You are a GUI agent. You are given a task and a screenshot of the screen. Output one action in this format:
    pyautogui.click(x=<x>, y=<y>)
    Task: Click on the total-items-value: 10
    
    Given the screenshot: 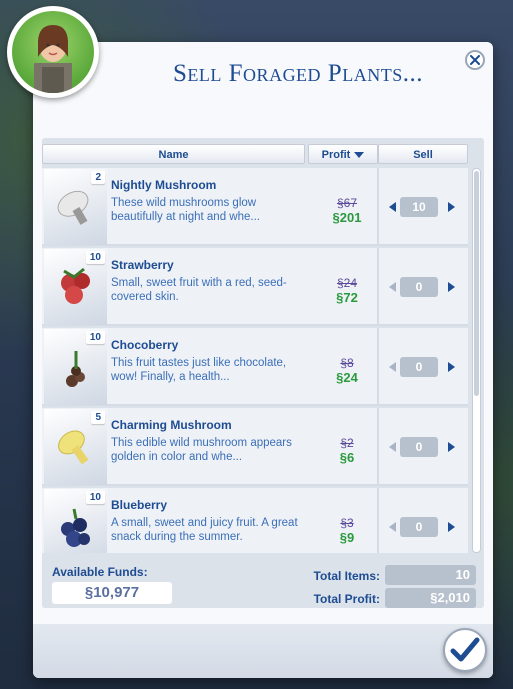 What is the action you would take?
    pyautogui.click(x=430, y=575)
    